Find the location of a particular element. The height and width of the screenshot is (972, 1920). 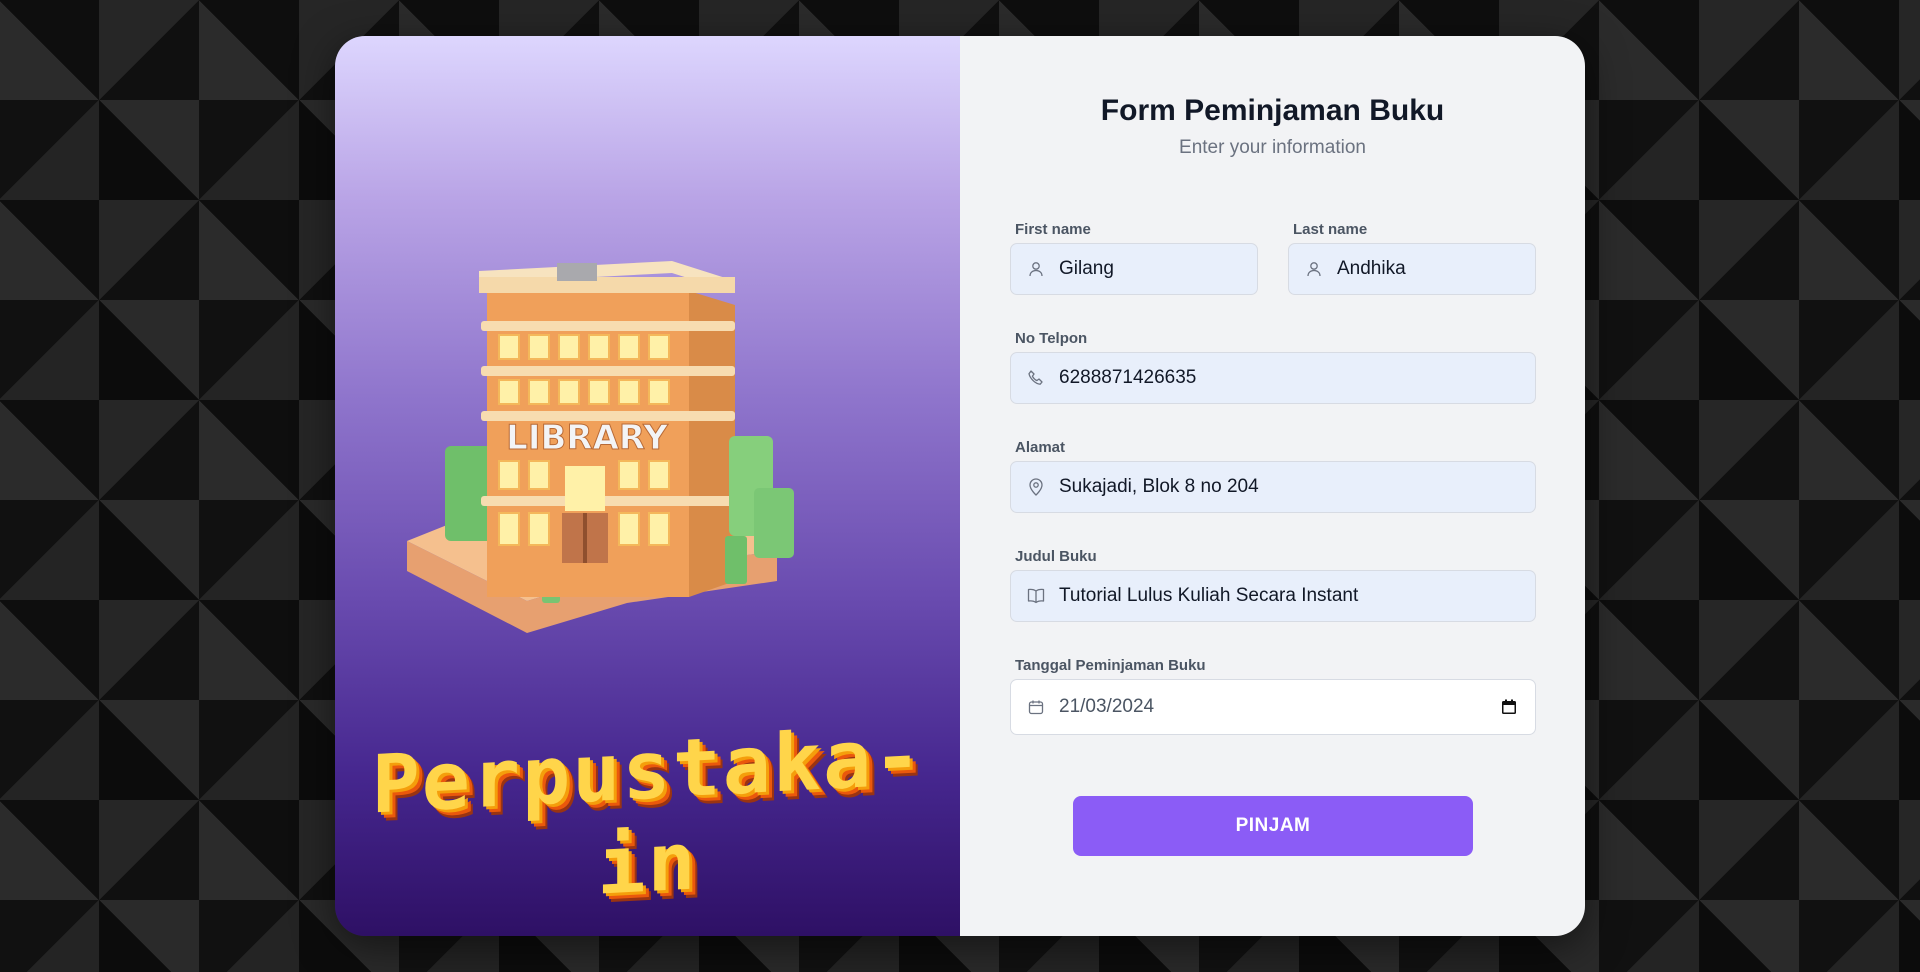

address-value: Sukajadi, Blok 8 no 204 is located at coordinates (1159, 486).